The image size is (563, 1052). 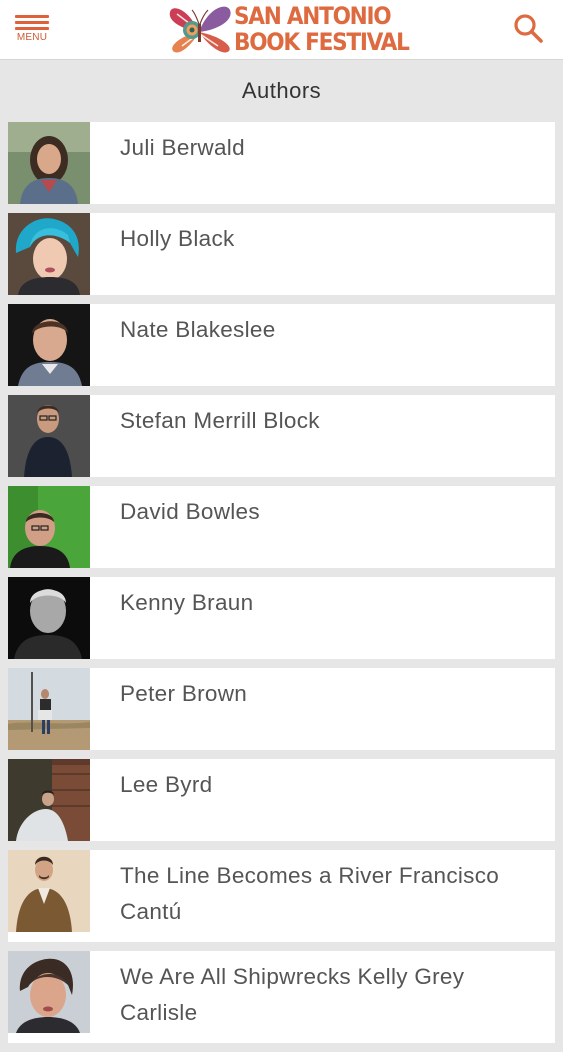 What do you see at coordinates (177, 238) in the screenshot?
I see `author-name: Holly Black` at bounding box center [177, 238].